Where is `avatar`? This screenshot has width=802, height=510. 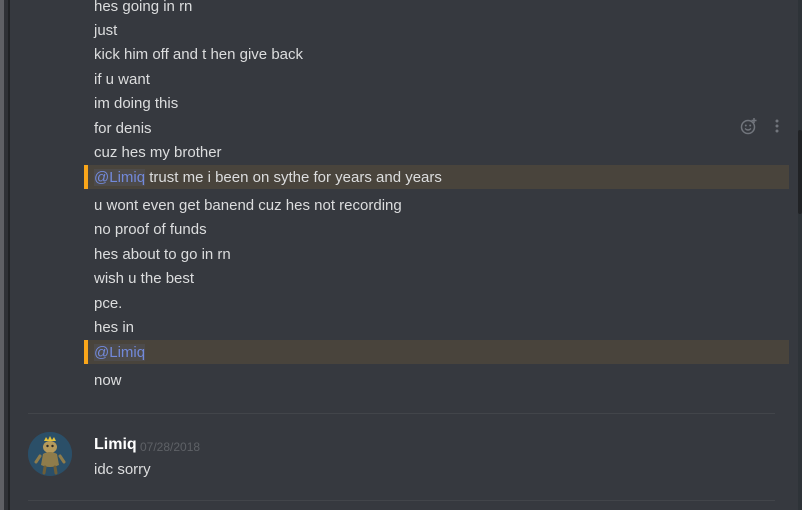
avatar is located at coordinates (50, 454).